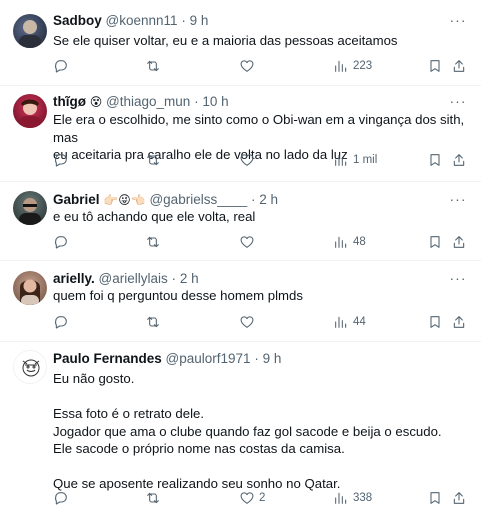 The image size is (481, 519). What do you see at coordinates (208, 358) in the screenshot?
I see `handle: @paulorf1971` at bounding box center [208, 358].